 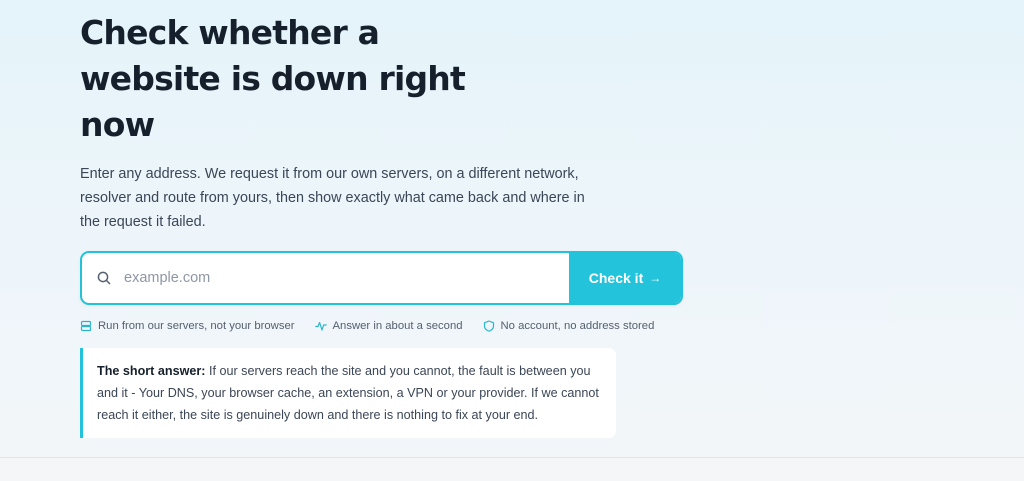 What do you see at coordinates (320, 326) in the screenshot?
I see `activity-icon` at bounding box center [320, 326].